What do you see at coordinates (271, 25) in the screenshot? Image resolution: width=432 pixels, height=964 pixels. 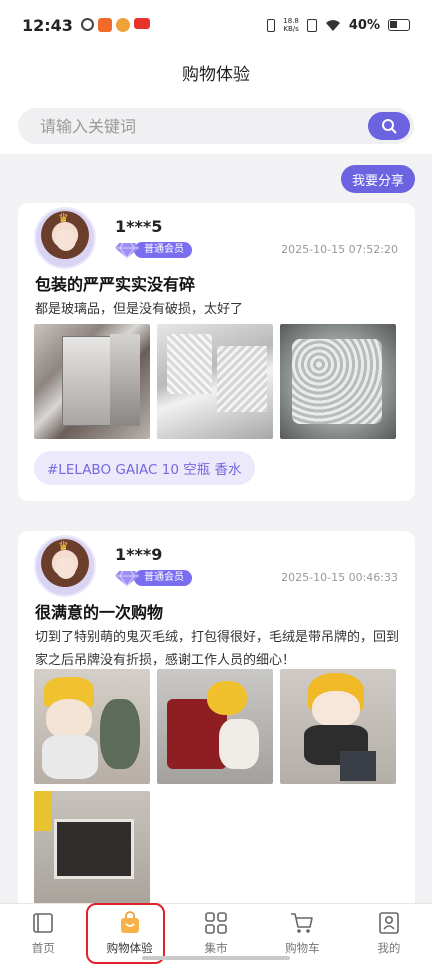 I see `vibrate-icon` at bounding box center [271, 25].